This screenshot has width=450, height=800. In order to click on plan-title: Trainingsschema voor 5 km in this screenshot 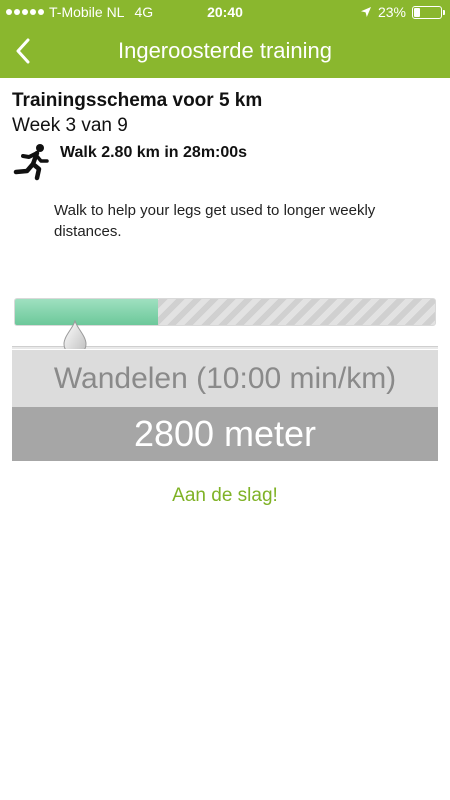, I will do `click(137, 100)`.